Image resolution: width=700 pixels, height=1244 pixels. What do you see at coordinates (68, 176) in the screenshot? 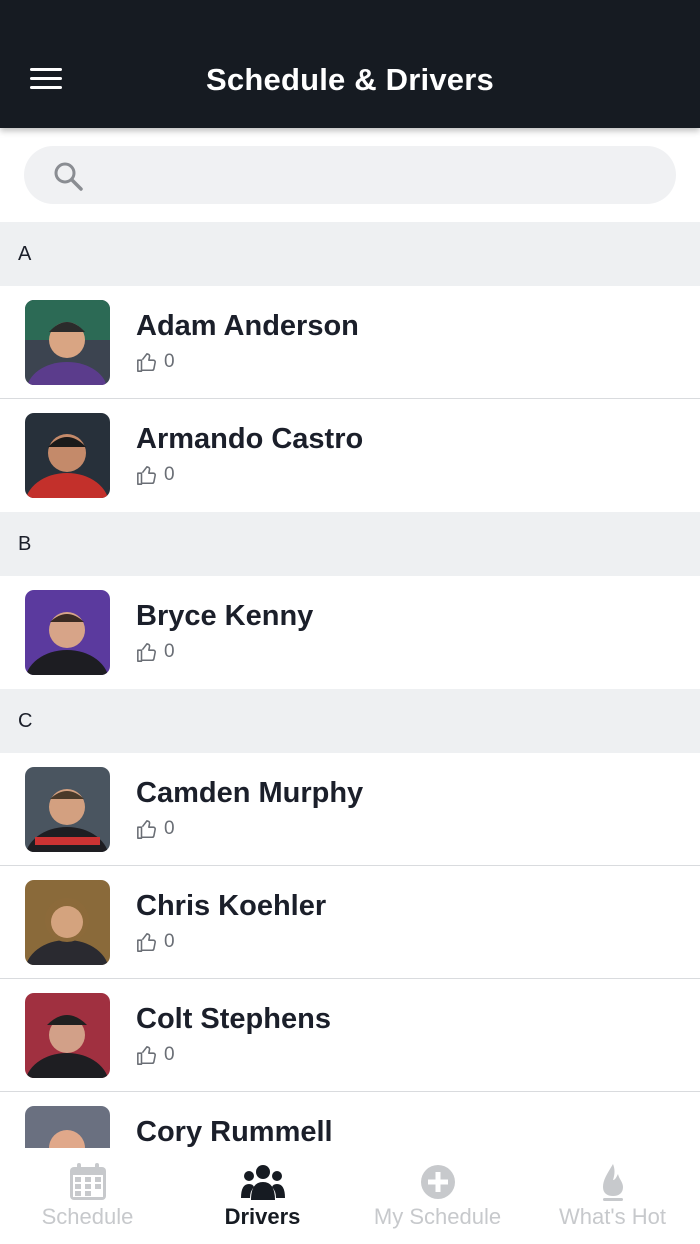
I see `search-icon` at bounding box center [68, 176].